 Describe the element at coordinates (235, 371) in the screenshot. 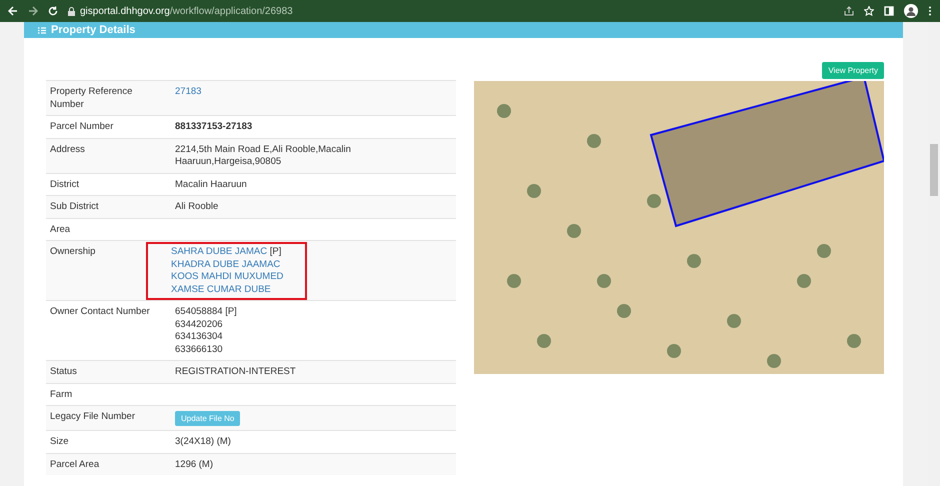

I see `field-value: REGISTRATION-INTEREST` at that location.